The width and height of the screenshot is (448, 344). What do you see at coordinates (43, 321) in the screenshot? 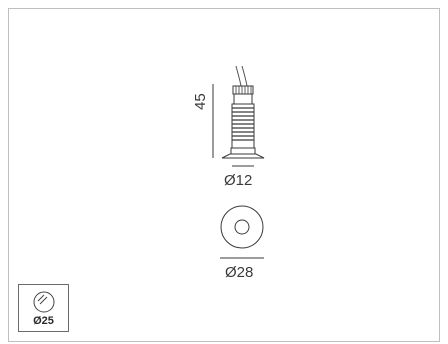
I see `cutout-diameter-label: Ø25` at bounding box center [43, 321].